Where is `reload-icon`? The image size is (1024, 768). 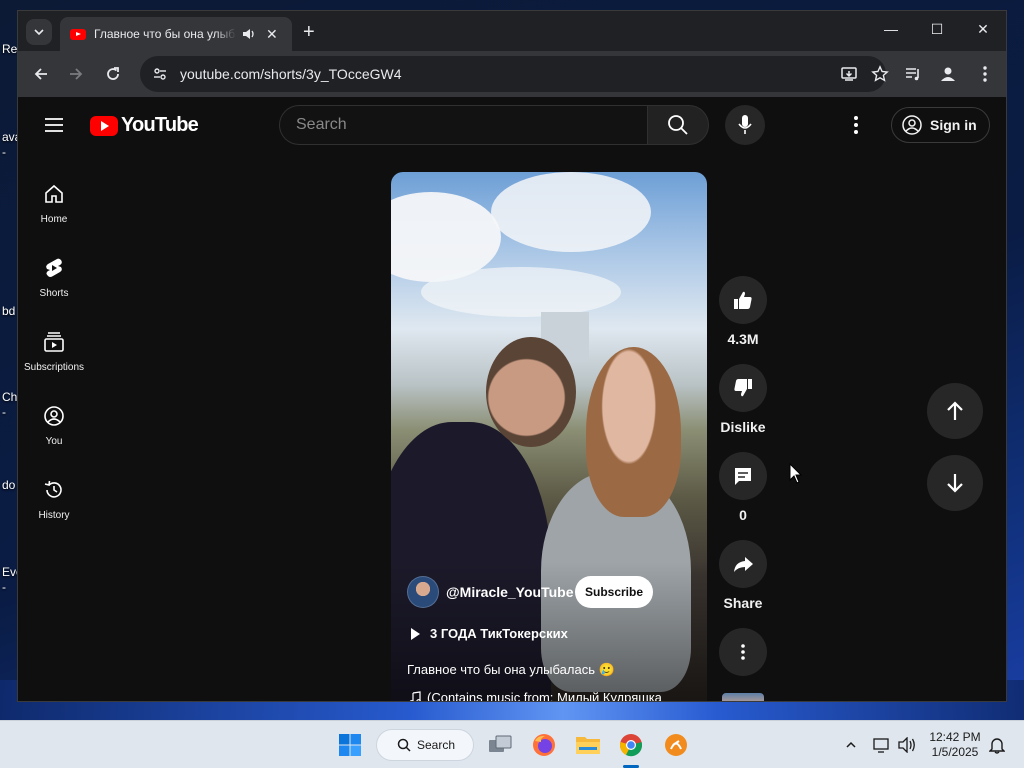 reload-icon is located at coordinates (113, 73).